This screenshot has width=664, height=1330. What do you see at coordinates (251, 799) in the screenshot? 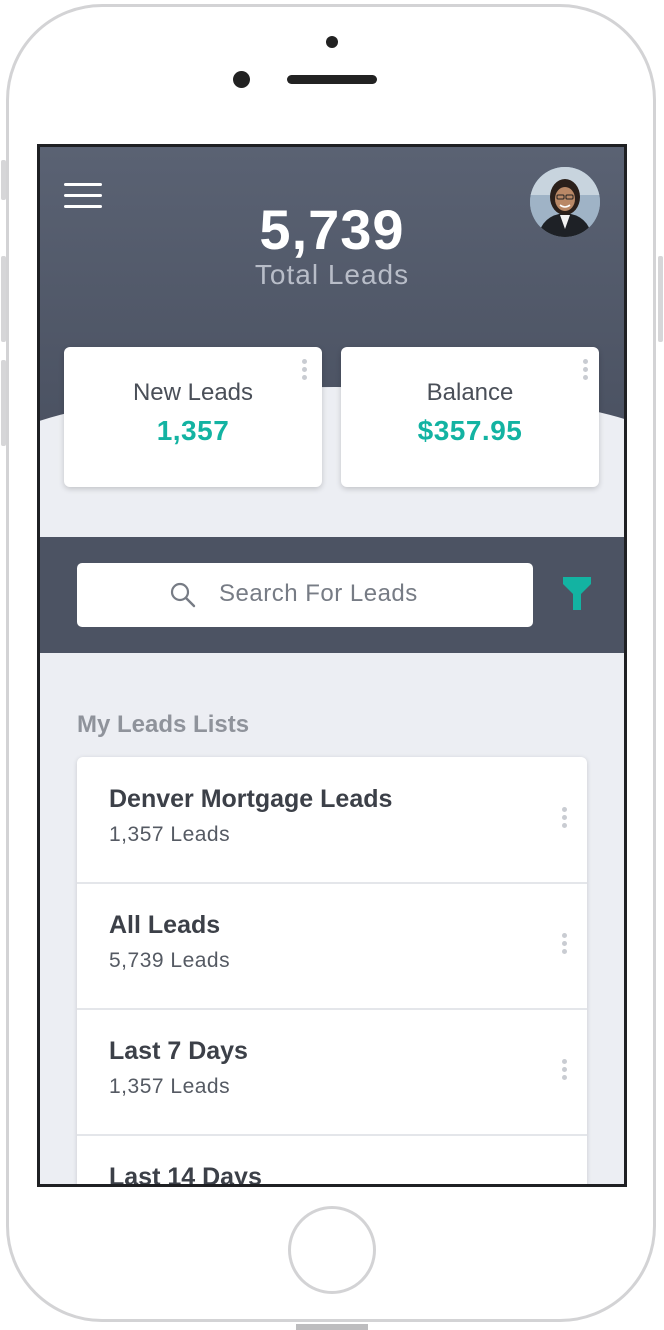
I see `list-item-title: Denver Mortgage Leads` at bounding box center [251, 799].